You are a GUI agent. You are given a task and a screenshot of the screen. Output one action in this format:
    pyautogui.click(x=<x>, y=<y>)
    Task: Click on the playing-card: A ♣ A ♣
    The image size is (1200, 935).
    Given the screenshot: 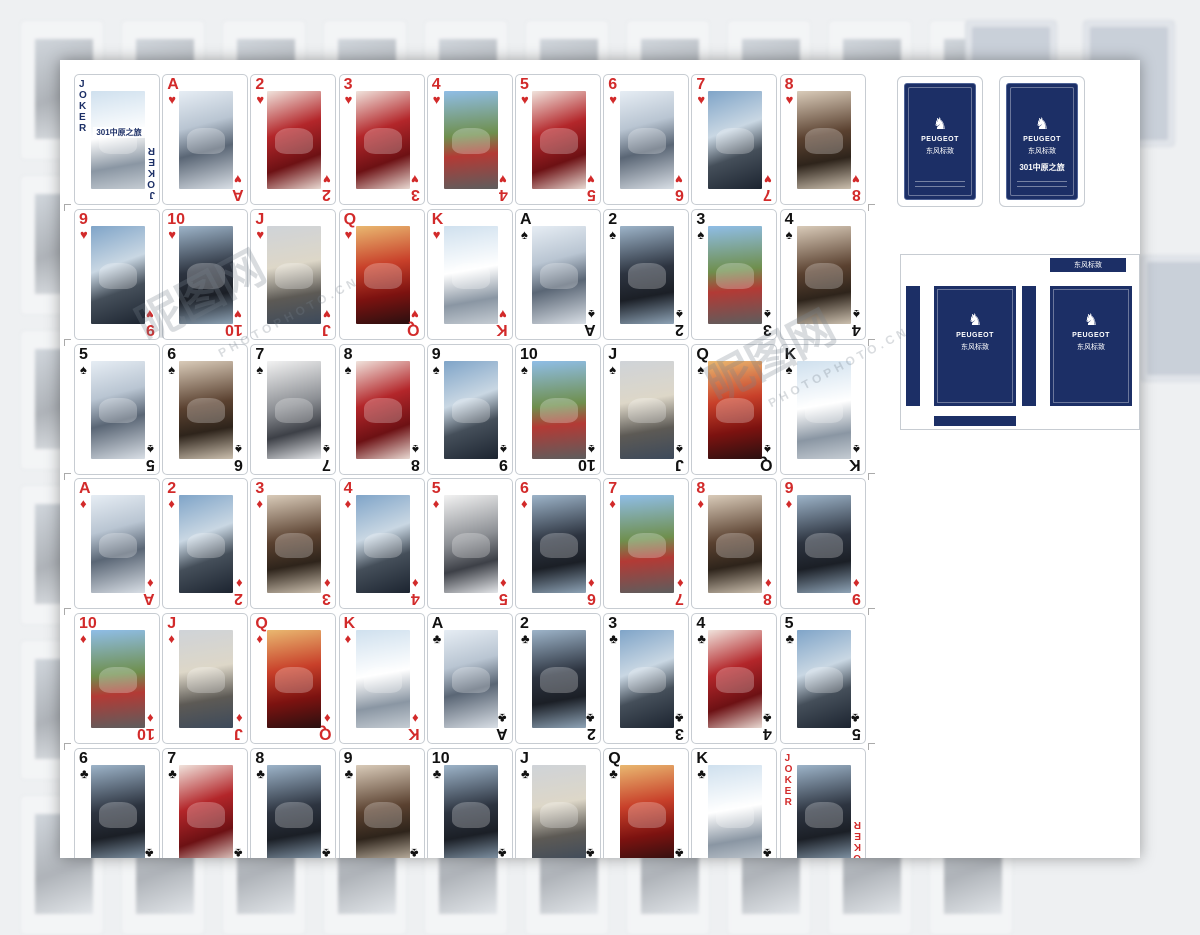 What is the action you would take?
    pyautogui.click(x=469, y=679)
    